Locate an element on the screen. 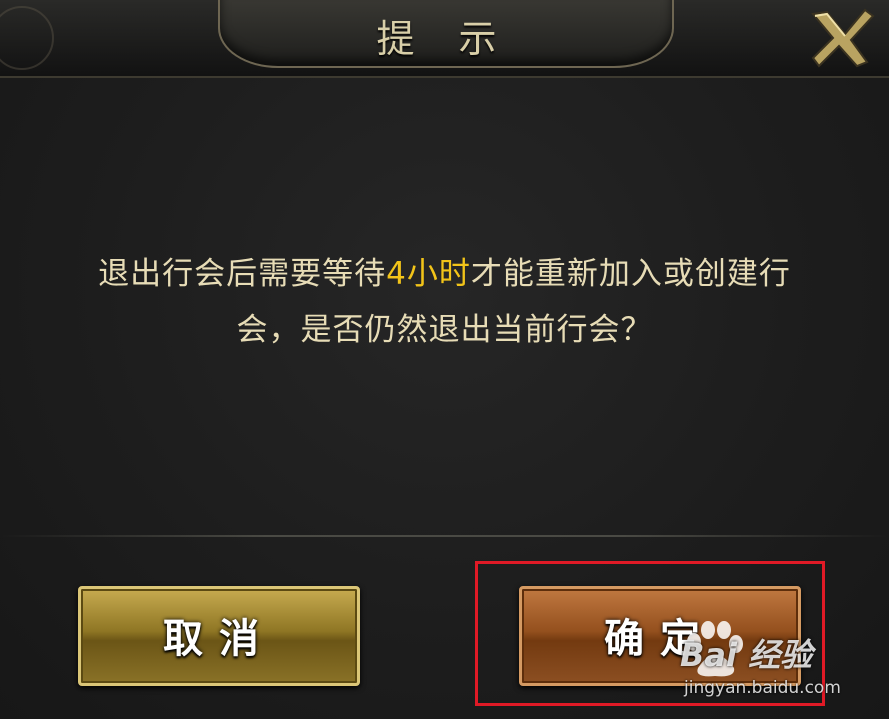 This screenshot has height=719, width=889. message-line-1: 退出行会后需要等待4小时才能重新加入或创建行 is located at coordinates (444, 274).